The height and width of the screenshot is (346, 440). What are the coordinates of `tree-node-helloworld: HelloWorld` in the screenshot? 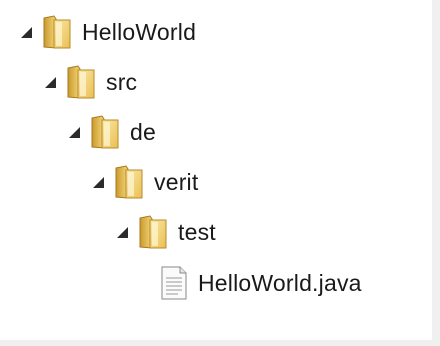 It's located at (107, 32).